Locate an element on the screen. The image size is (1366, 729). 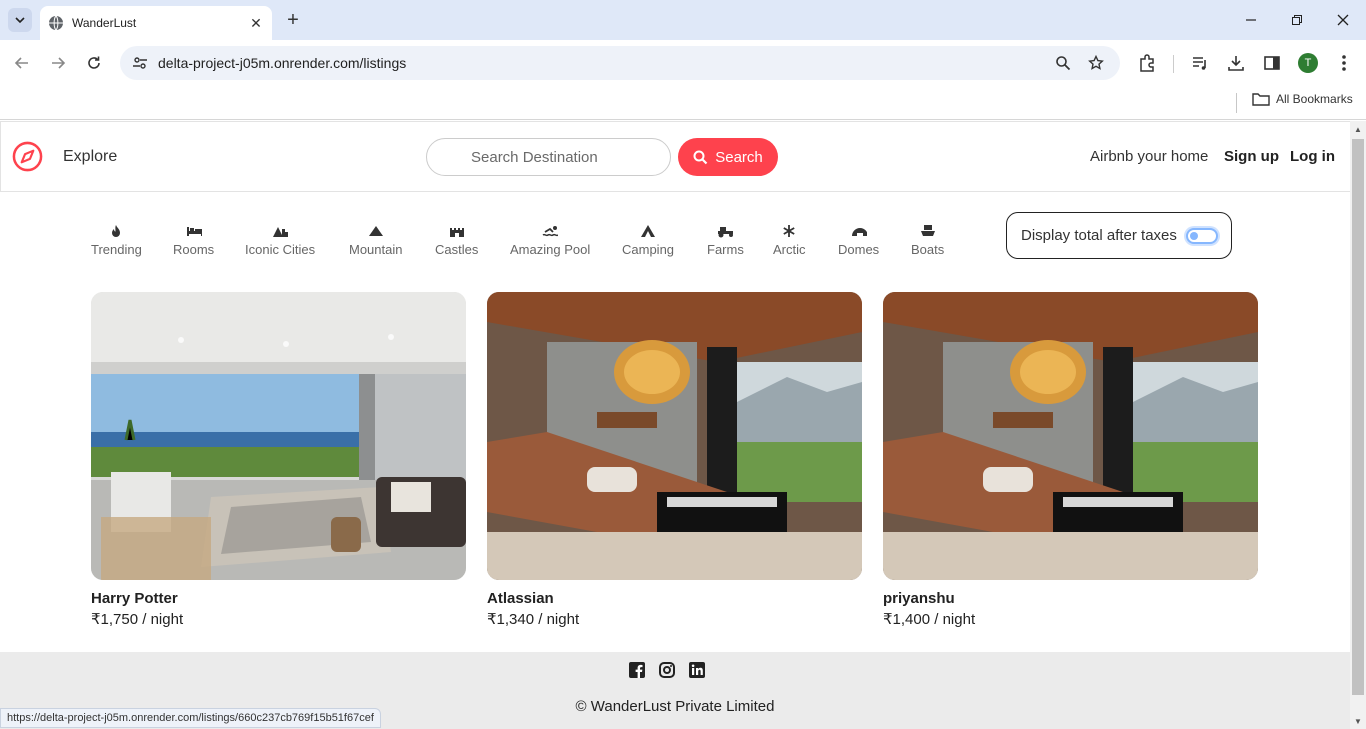
scrollbar-thumb is located at coordinates (1358, 417).